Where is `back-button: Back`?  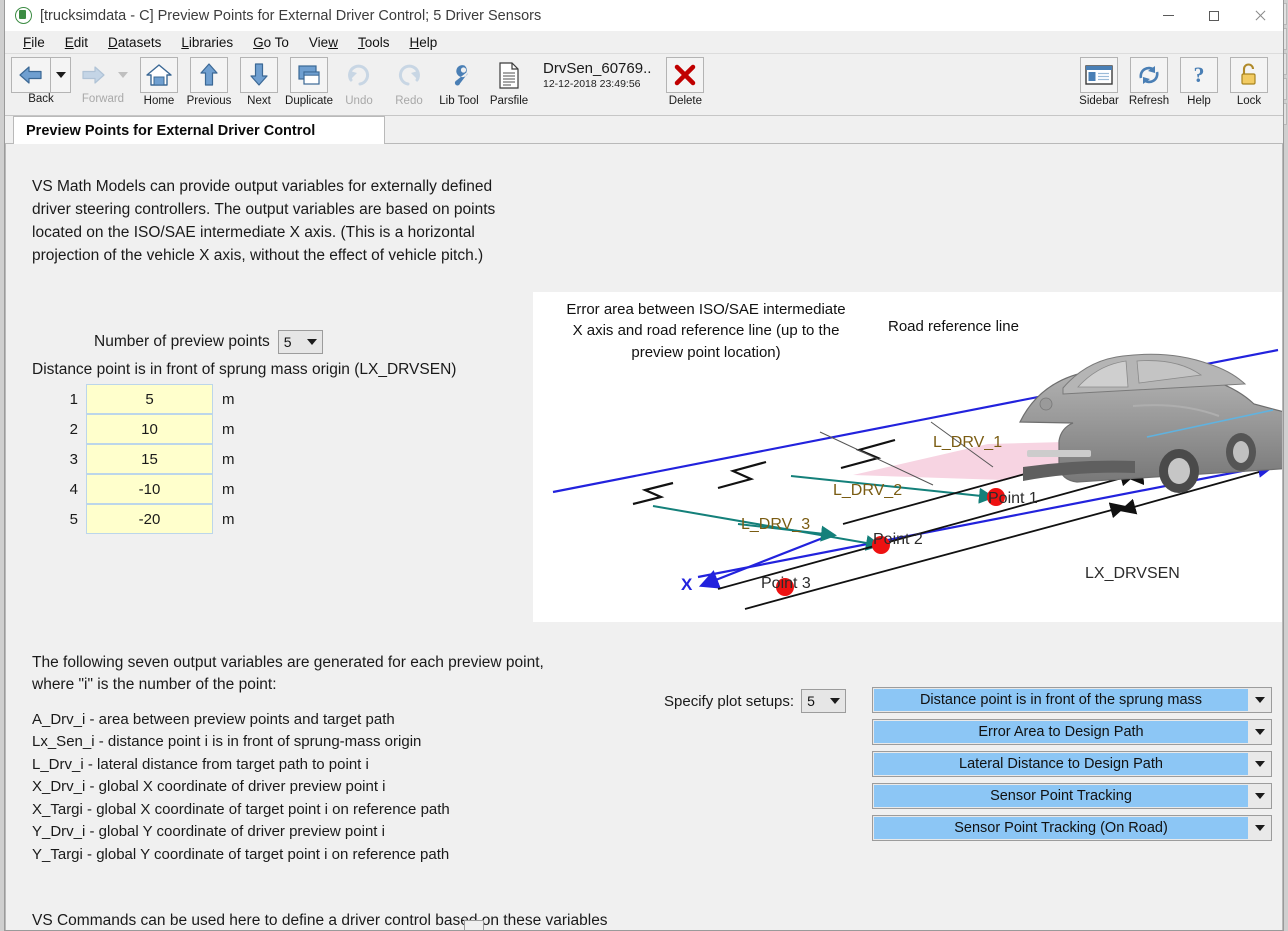 back-button: Back is located at coordinates (41, 81).